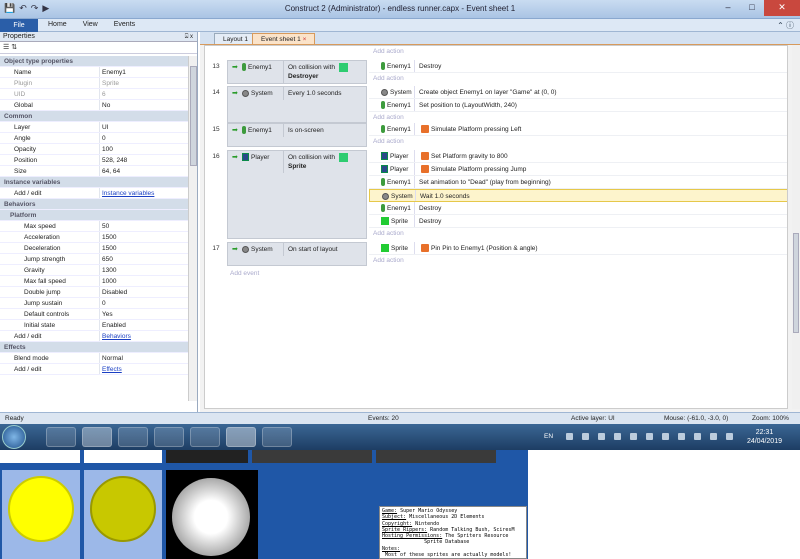  What do you see at coordinates (14, 47) in the screenshot?
I see `sort-az-icon: ⇅` at bounding box center [14, 47].